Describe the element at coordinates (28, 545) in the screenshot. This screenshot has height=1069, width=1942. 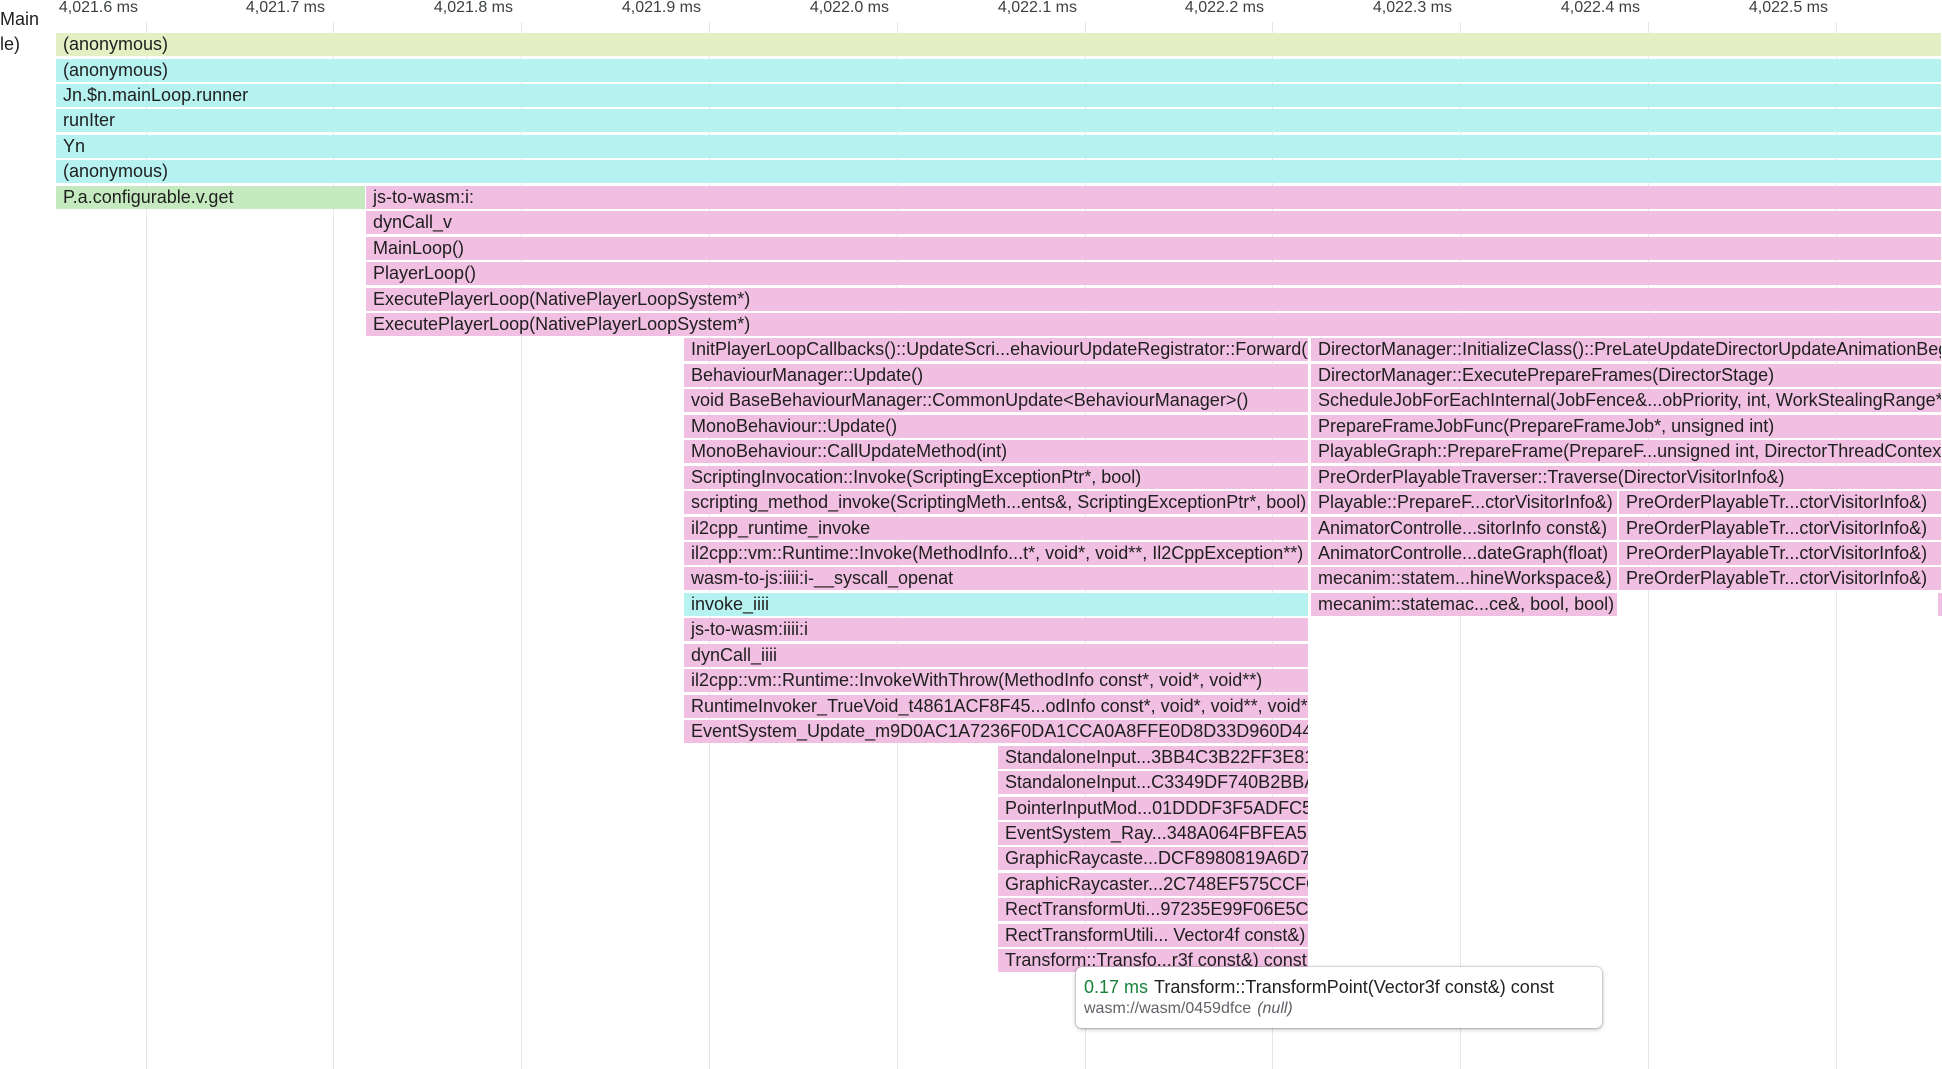
I see `track-header` at that location.